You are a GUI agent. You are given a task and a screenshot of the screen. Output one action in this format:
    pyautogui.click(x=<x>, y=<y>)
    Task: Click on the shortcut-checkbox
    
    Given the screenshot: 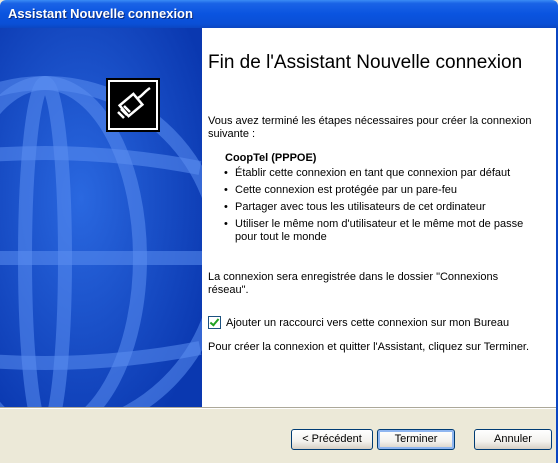 What is the action you would take?
    pyautogui.click(x=214, y=322)
    